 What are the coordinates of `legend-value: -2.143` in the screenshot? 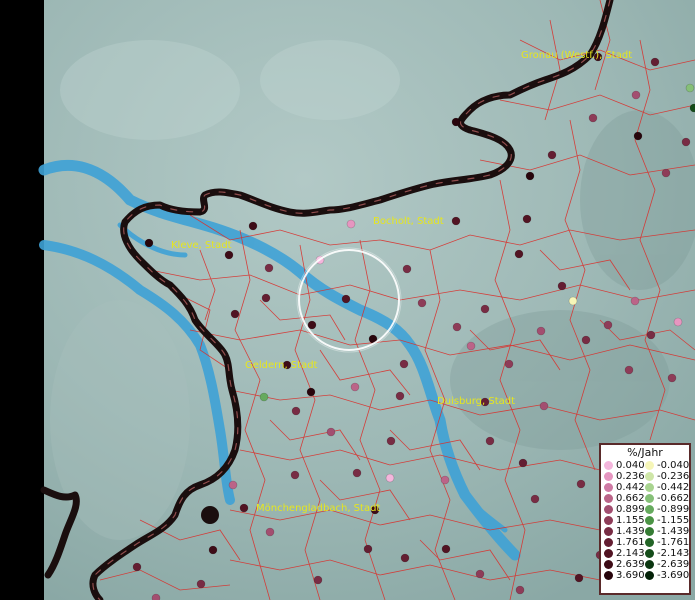 It's located at (673, 553).